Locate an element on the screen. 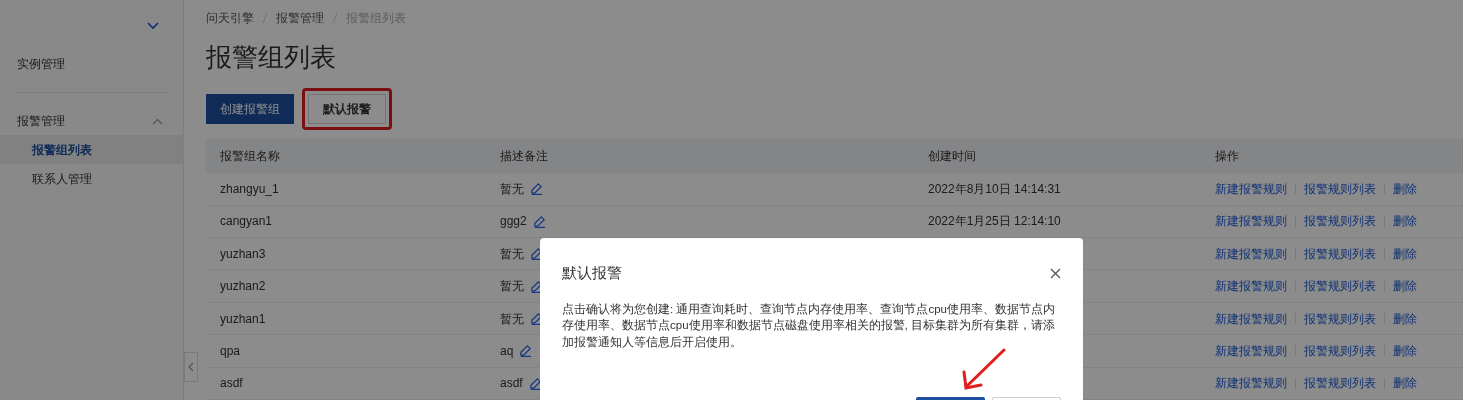  table-cell-text: aq is located at coordinates (507, 351).